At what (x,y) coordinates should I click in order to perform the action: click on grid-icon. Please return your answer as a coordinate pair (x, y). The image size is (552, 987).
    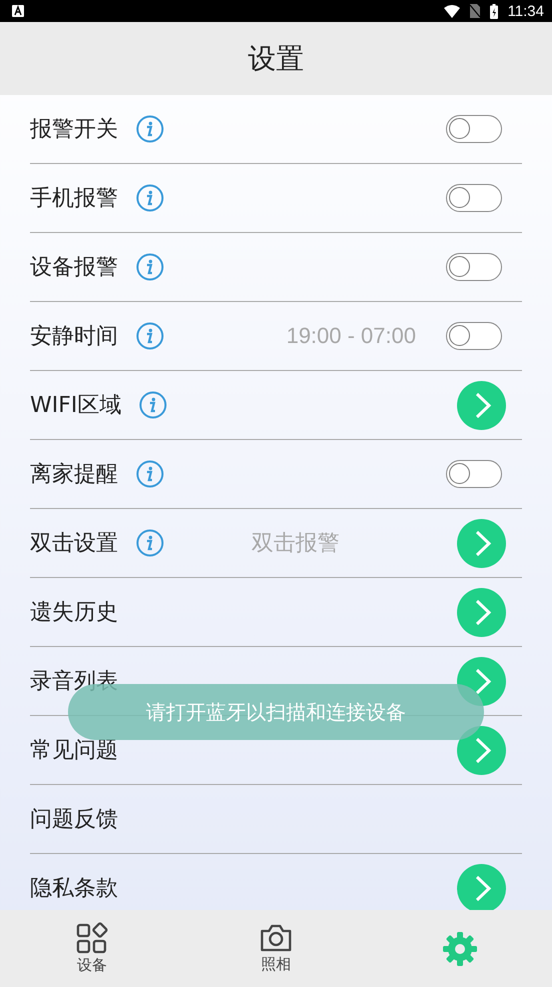
    Looking at the image, I should click on (92, 938).